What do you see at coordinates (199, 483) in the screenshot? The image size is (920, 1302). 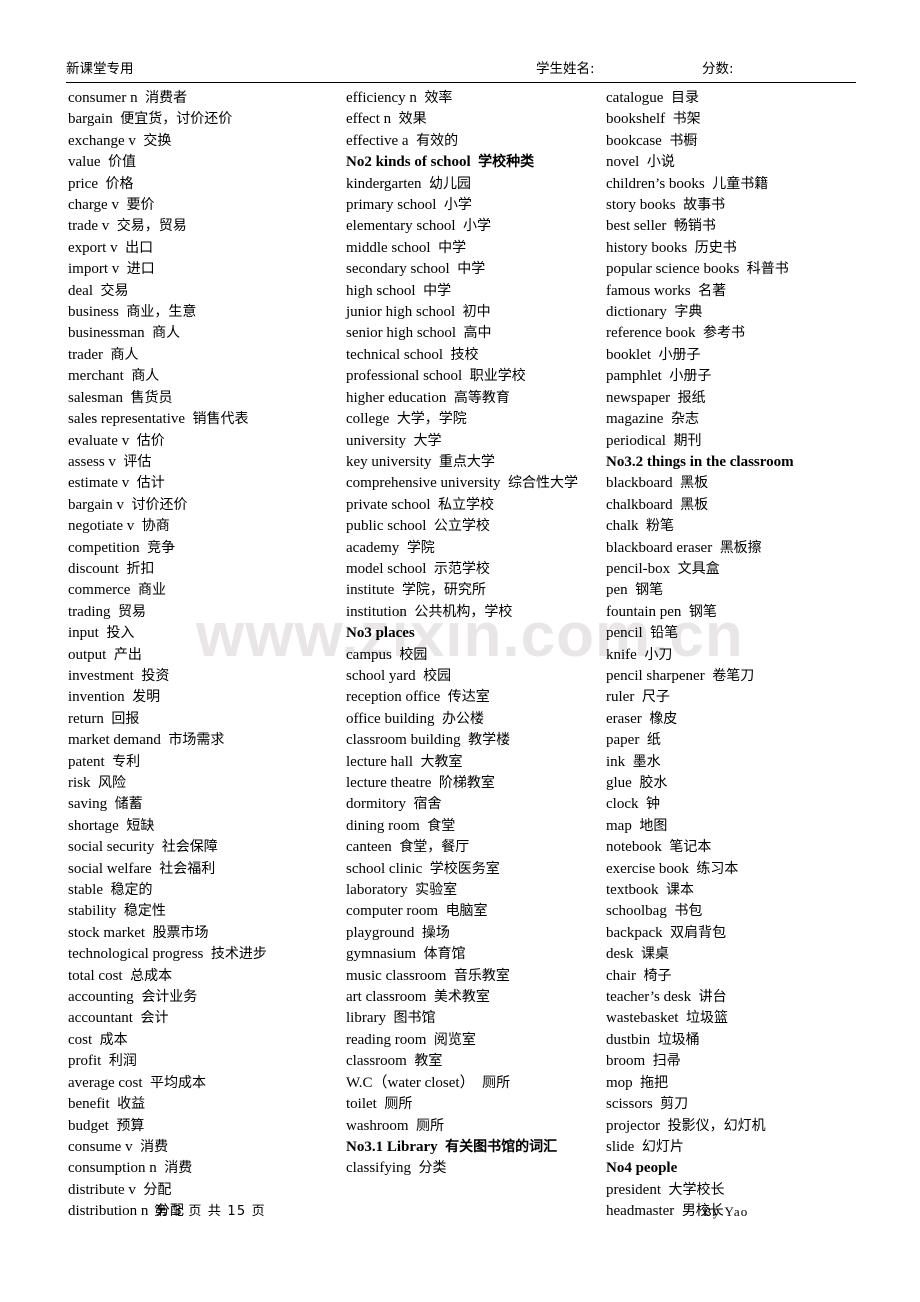 I see `vocabulary-entry: estimate v 估计` at bounding box center [199, 483].